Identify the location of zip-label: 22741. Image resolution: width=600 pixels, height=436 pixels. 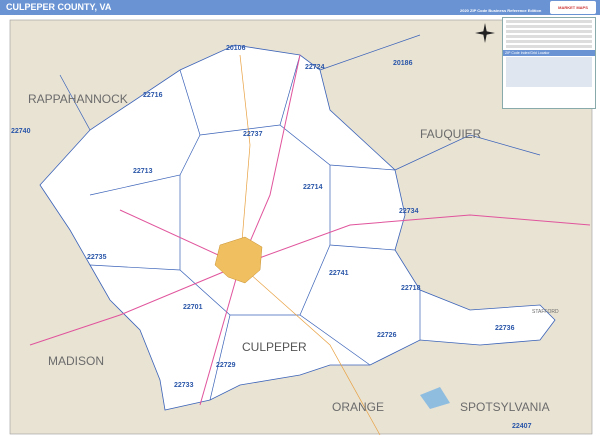
(339, 273).